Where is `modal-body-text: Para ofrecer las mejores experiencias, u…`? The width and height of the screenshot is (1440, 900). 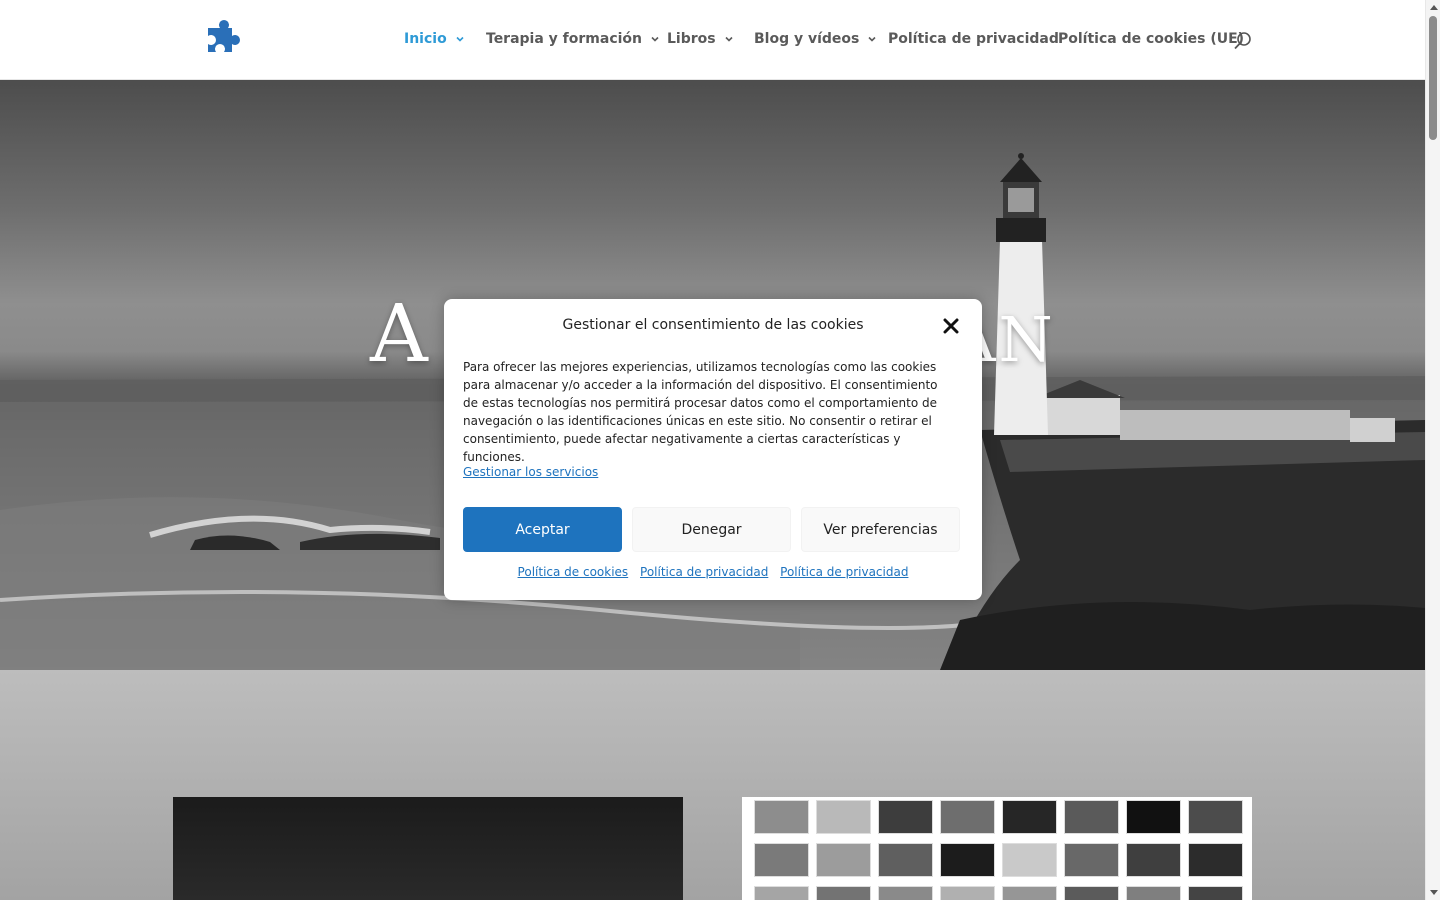 modal-body-text: Para ofrecer las mejores experiencias, u… is located at coordinates (700, 412).